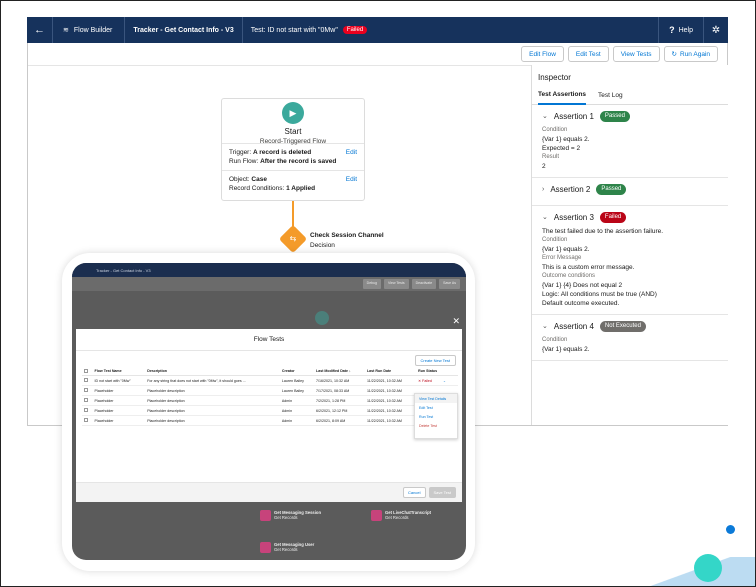  What do you see at coordinates (424, 284) in the screenshot?
I see `deactivate-button: Deactivate` at bounding box center [424, 284].